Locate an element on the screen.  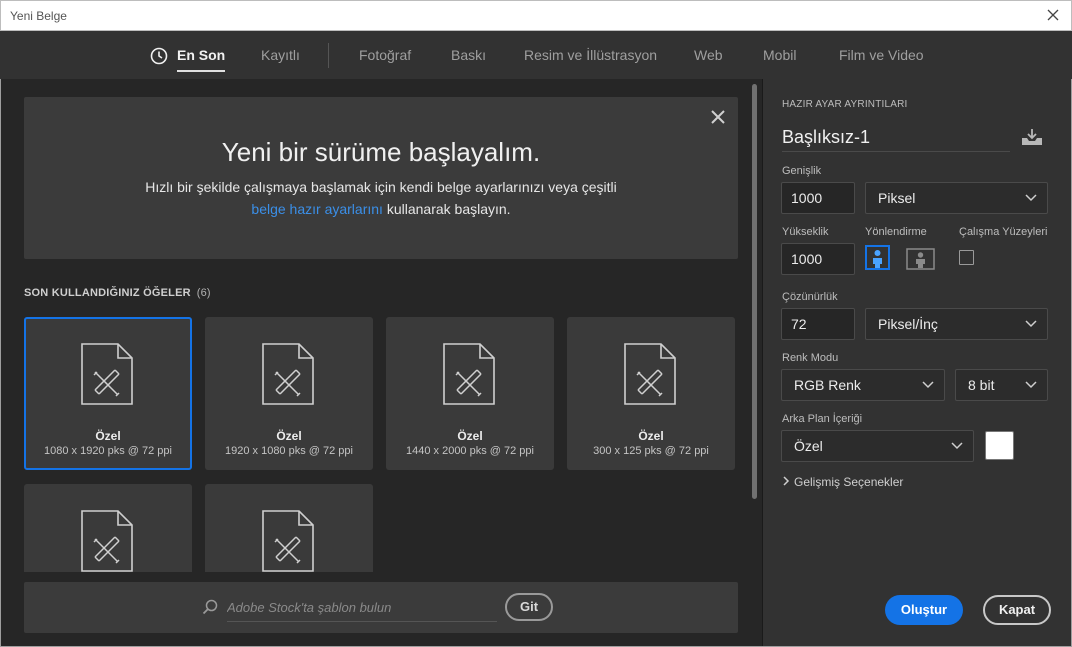
width-label: Genişlik is located at coordinates (802, 171).